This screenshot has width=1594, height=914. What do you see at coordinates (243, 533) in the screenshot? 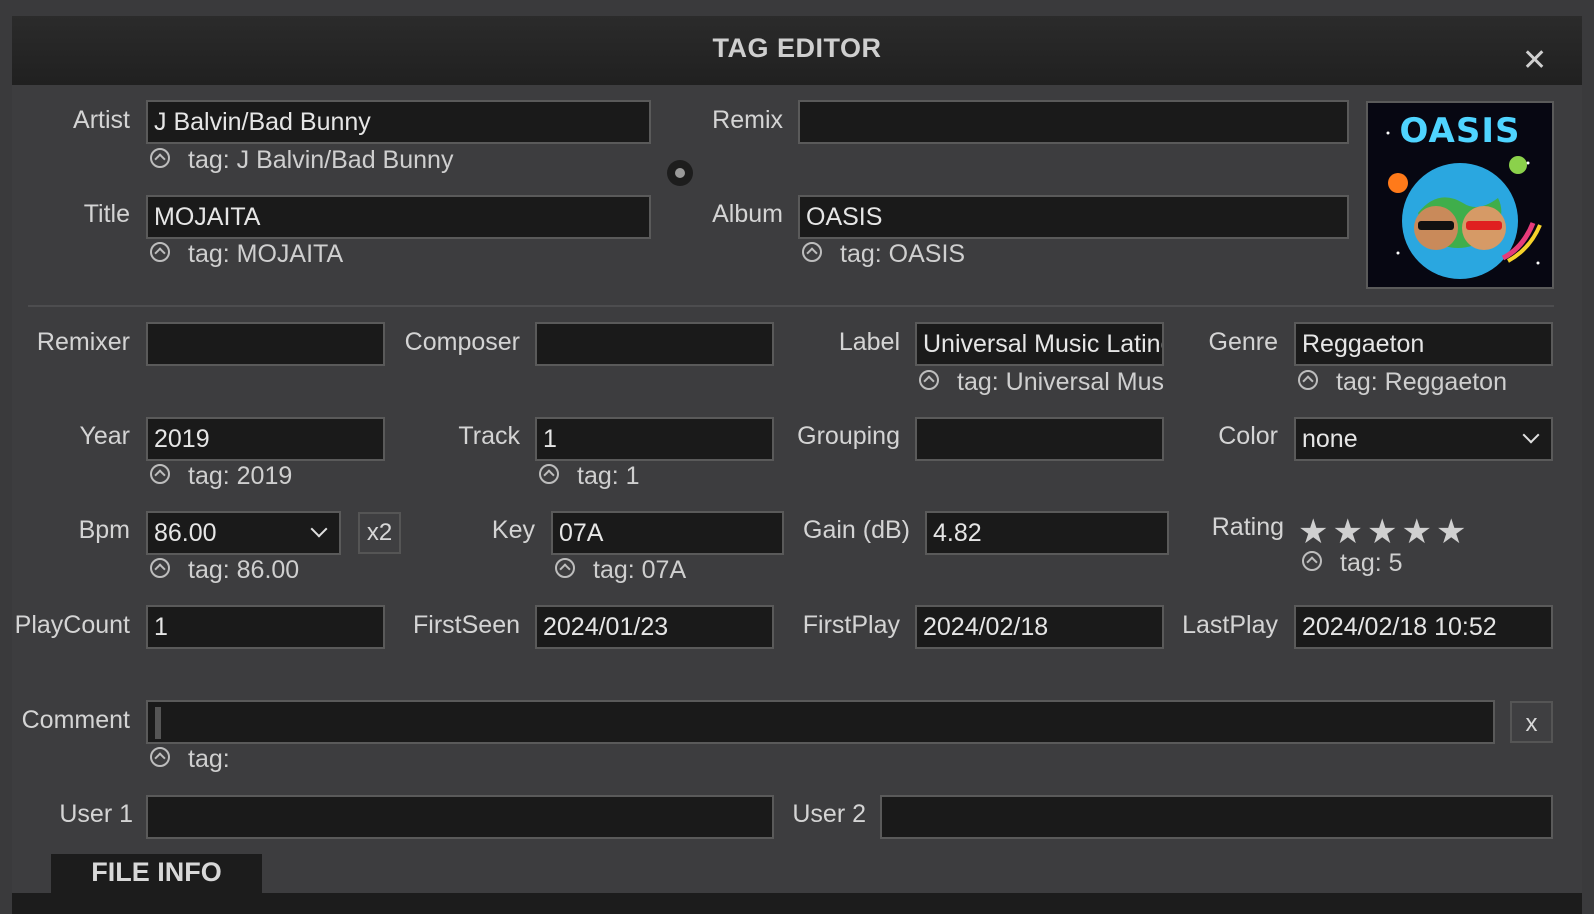
I see `bpm-select: 86.00` at bounding box center [243, 533].